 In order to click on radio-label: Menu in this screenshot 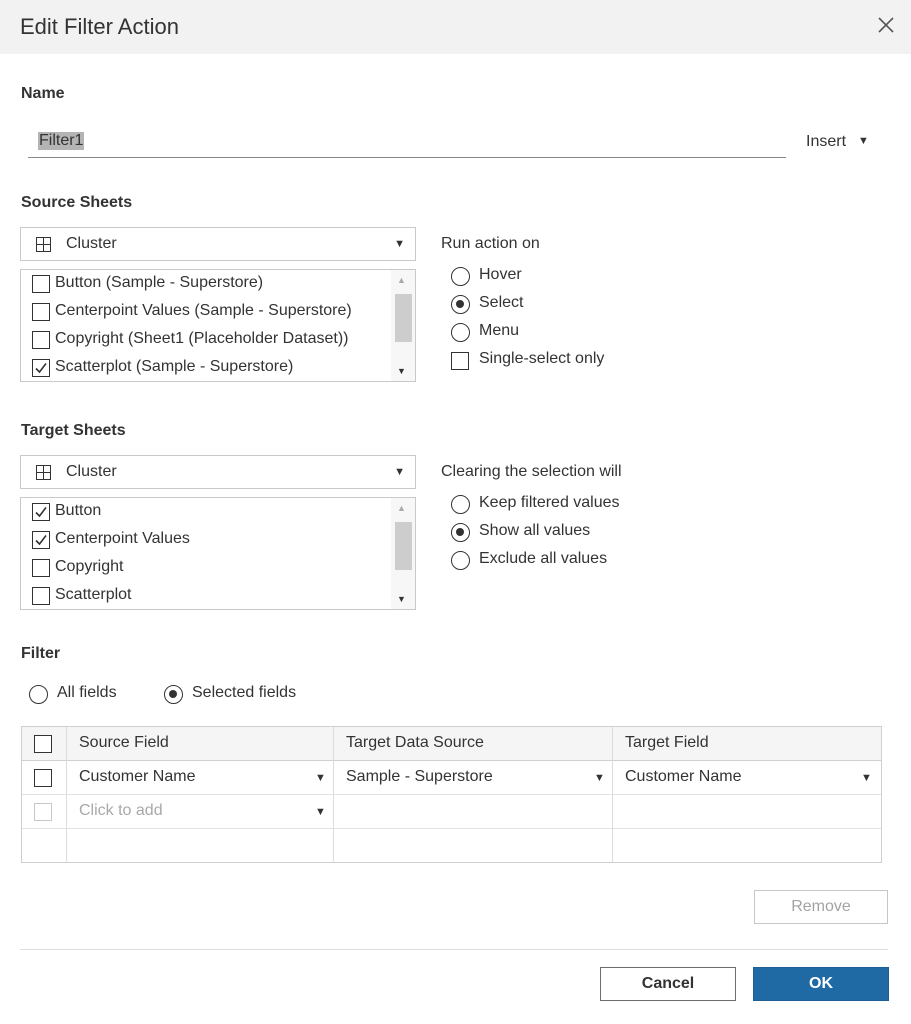, I will do `click(499, 330)`.